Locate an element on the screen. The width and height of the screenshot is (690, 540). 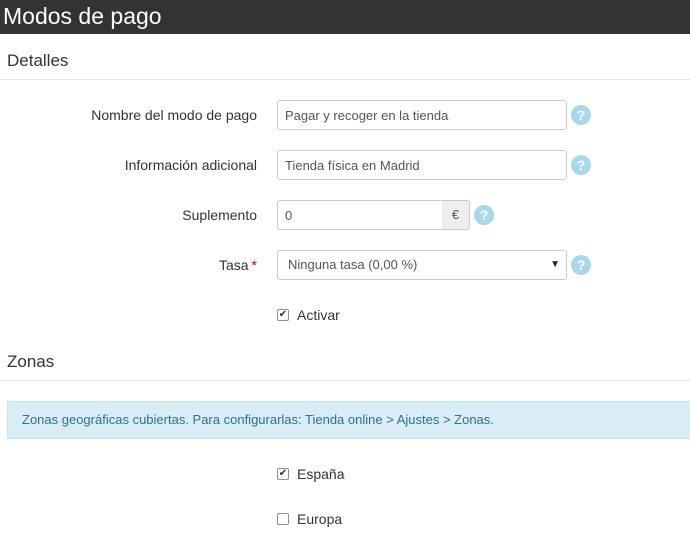
name-input is located at coordinates (422, 115).